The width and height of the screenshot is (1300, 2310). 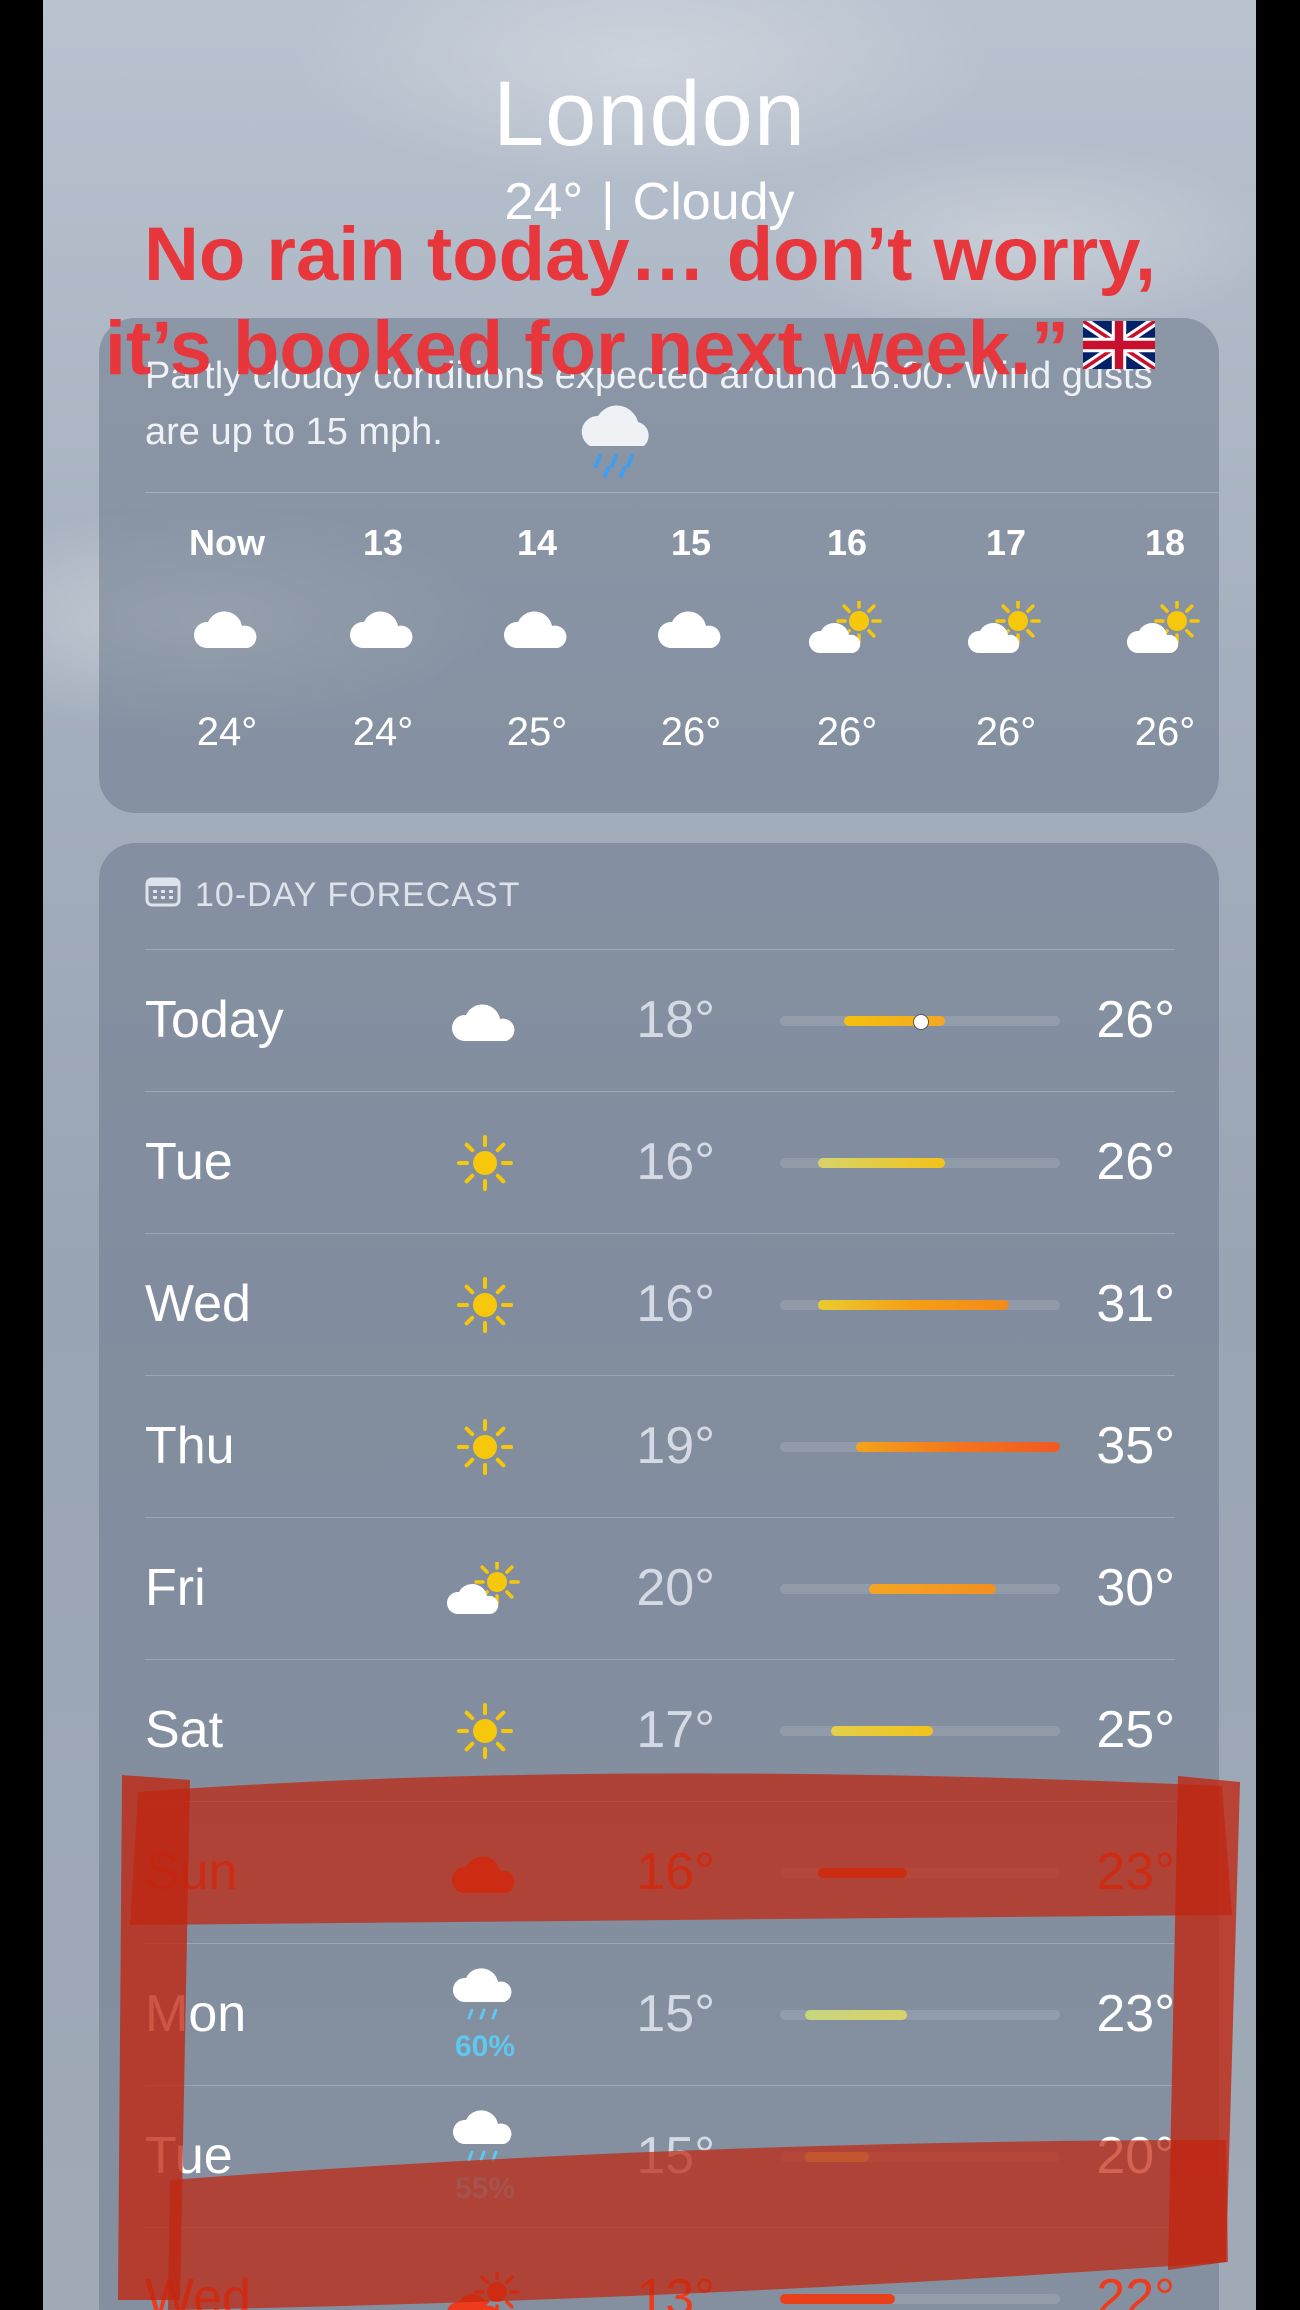 What do you see at coordinates (485, 2046) in the screenshot?
I see `precip-chance: 60%` at bounding box center [485, 2046].